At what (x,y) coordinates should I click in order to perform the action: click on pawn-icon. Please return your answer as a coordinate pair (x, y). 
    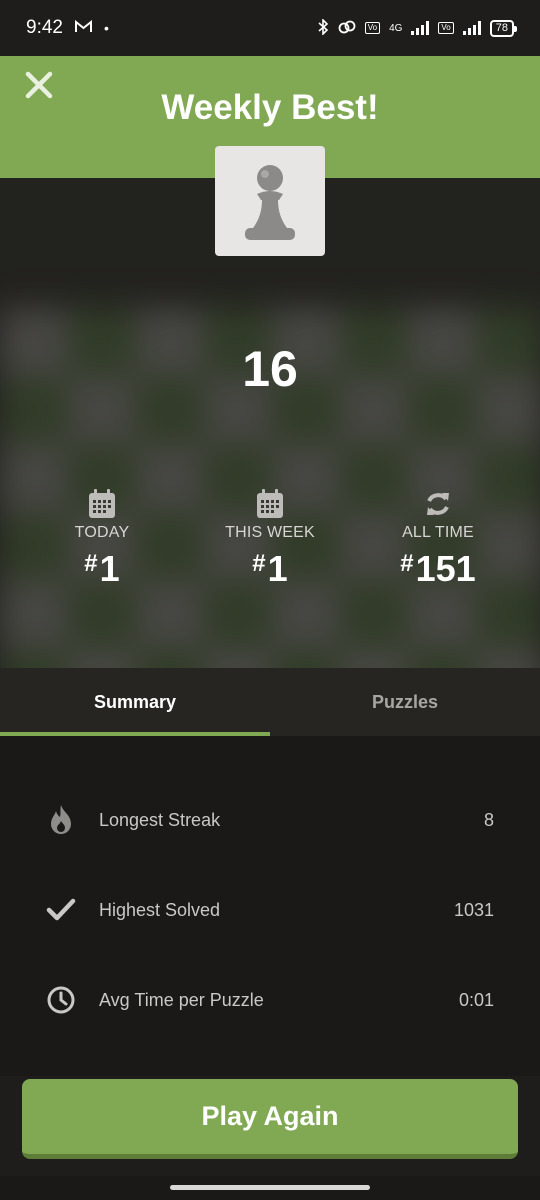
    Looking at the image, I should click on (270, 202).